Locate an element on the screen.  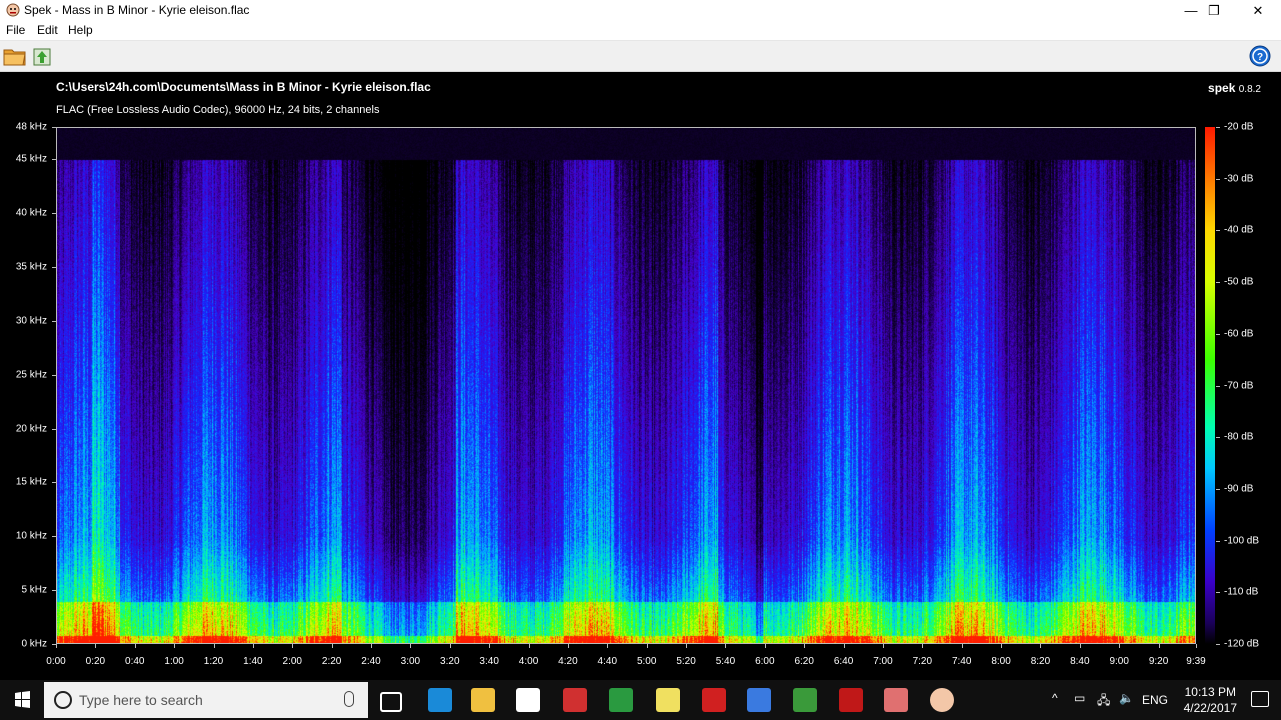
evernote-icon is located at coordinates (805, 700).